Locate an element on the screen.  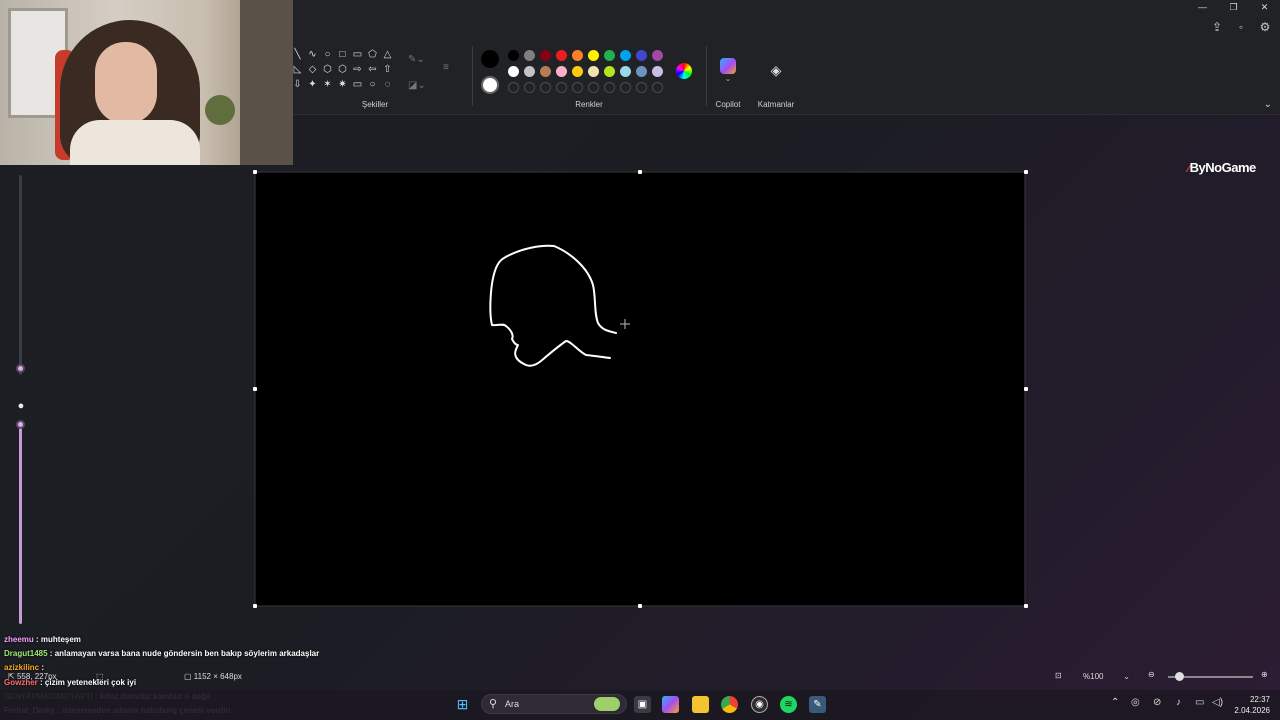
close-icon: ✕ is located at coordinates (1264, 7).